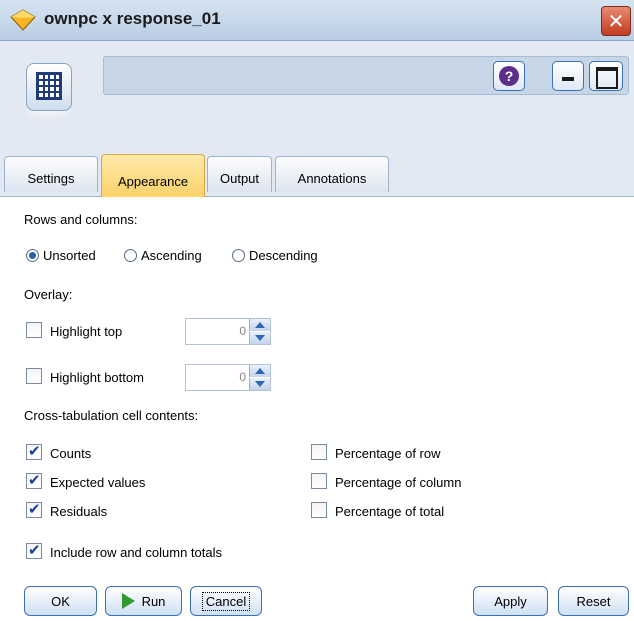 The height and width of the screenshot is (621, 634). I want to click on node-diamond-icon, so click(23, 20).